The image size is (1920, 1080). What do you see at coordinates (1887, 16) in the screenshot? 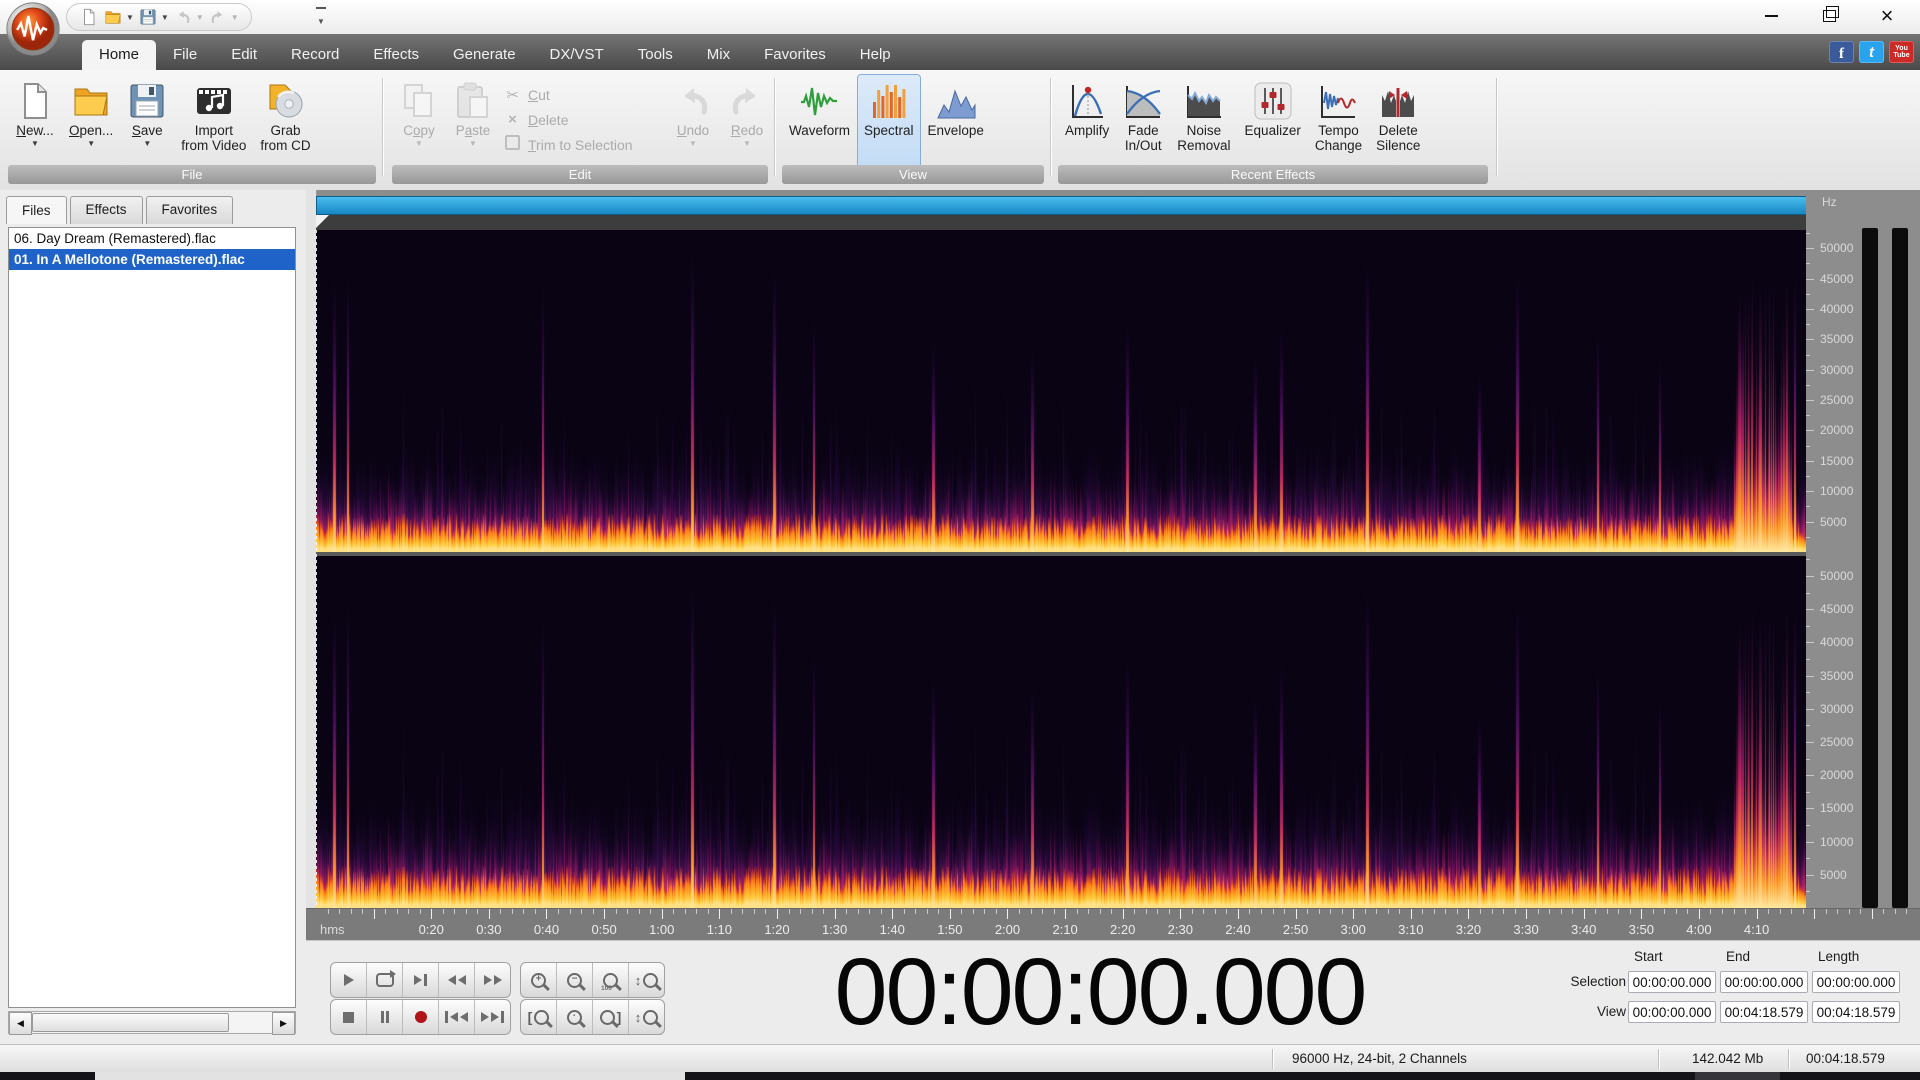
I see `close-button: ×` at bounding box center [1887, 16].